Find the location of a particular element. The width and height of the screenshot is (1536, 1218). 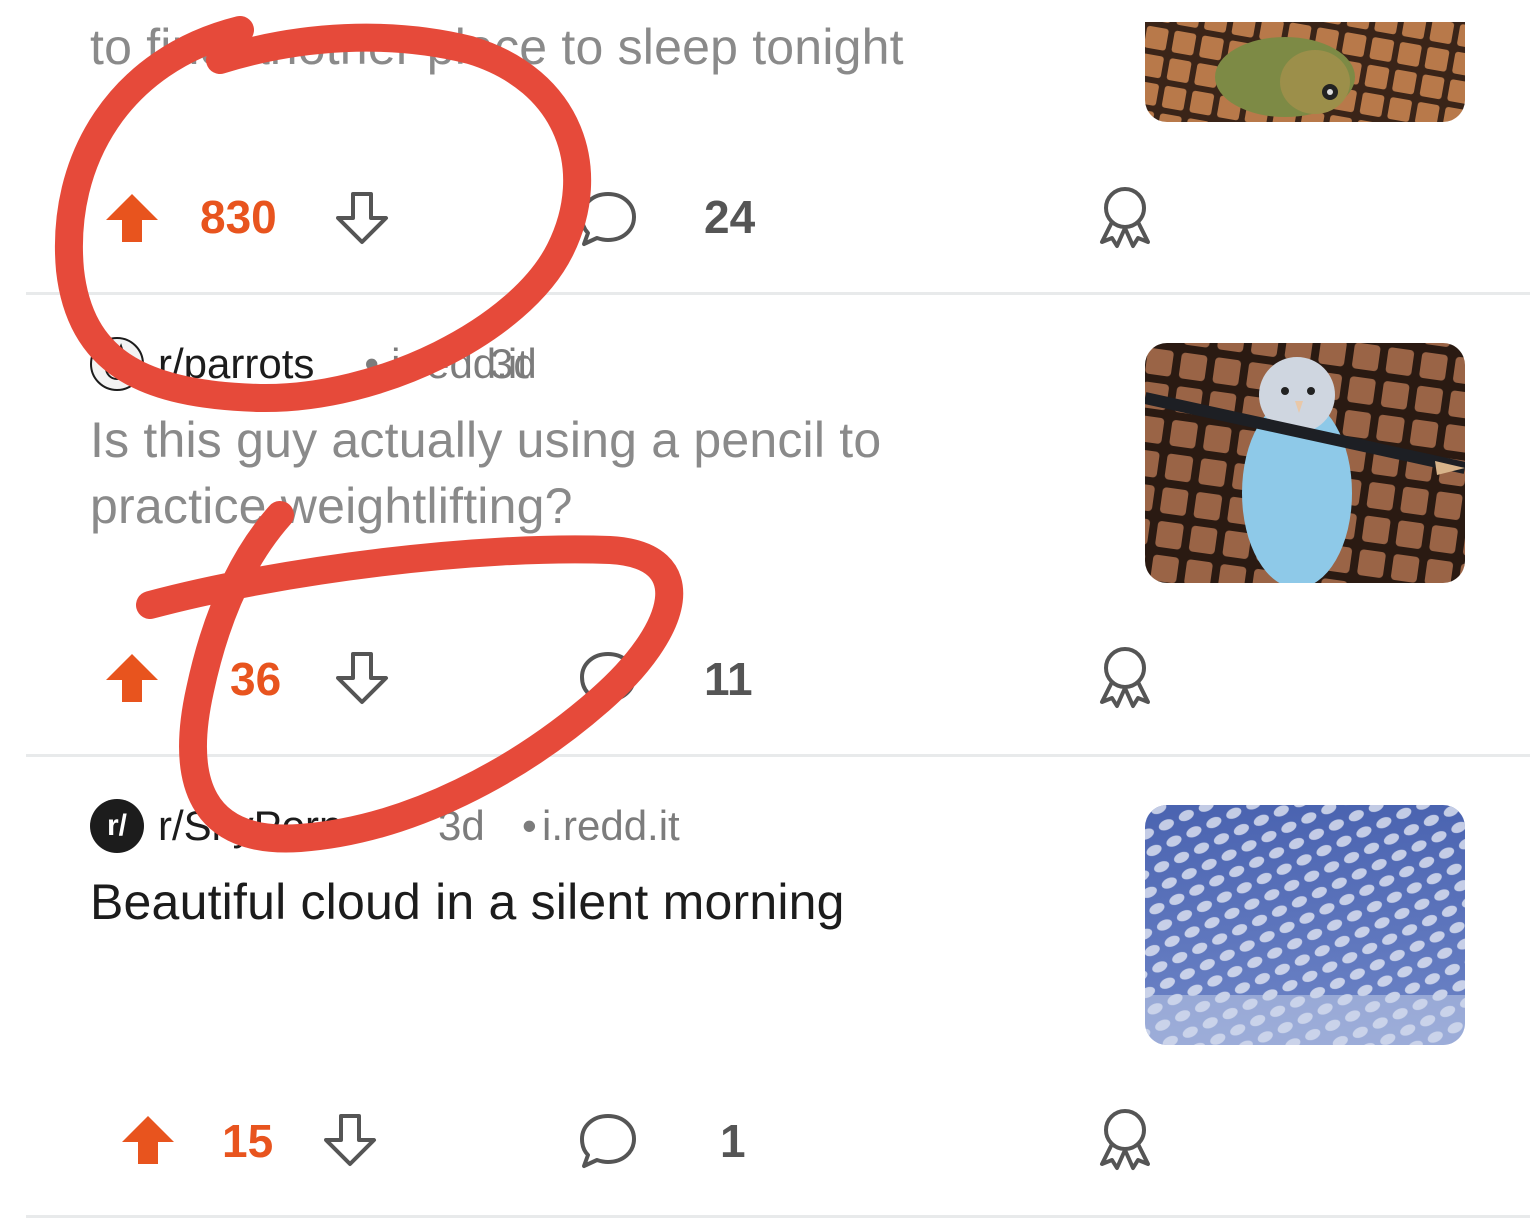

post-1-thumbnail is located at coordinates (1305, 72).